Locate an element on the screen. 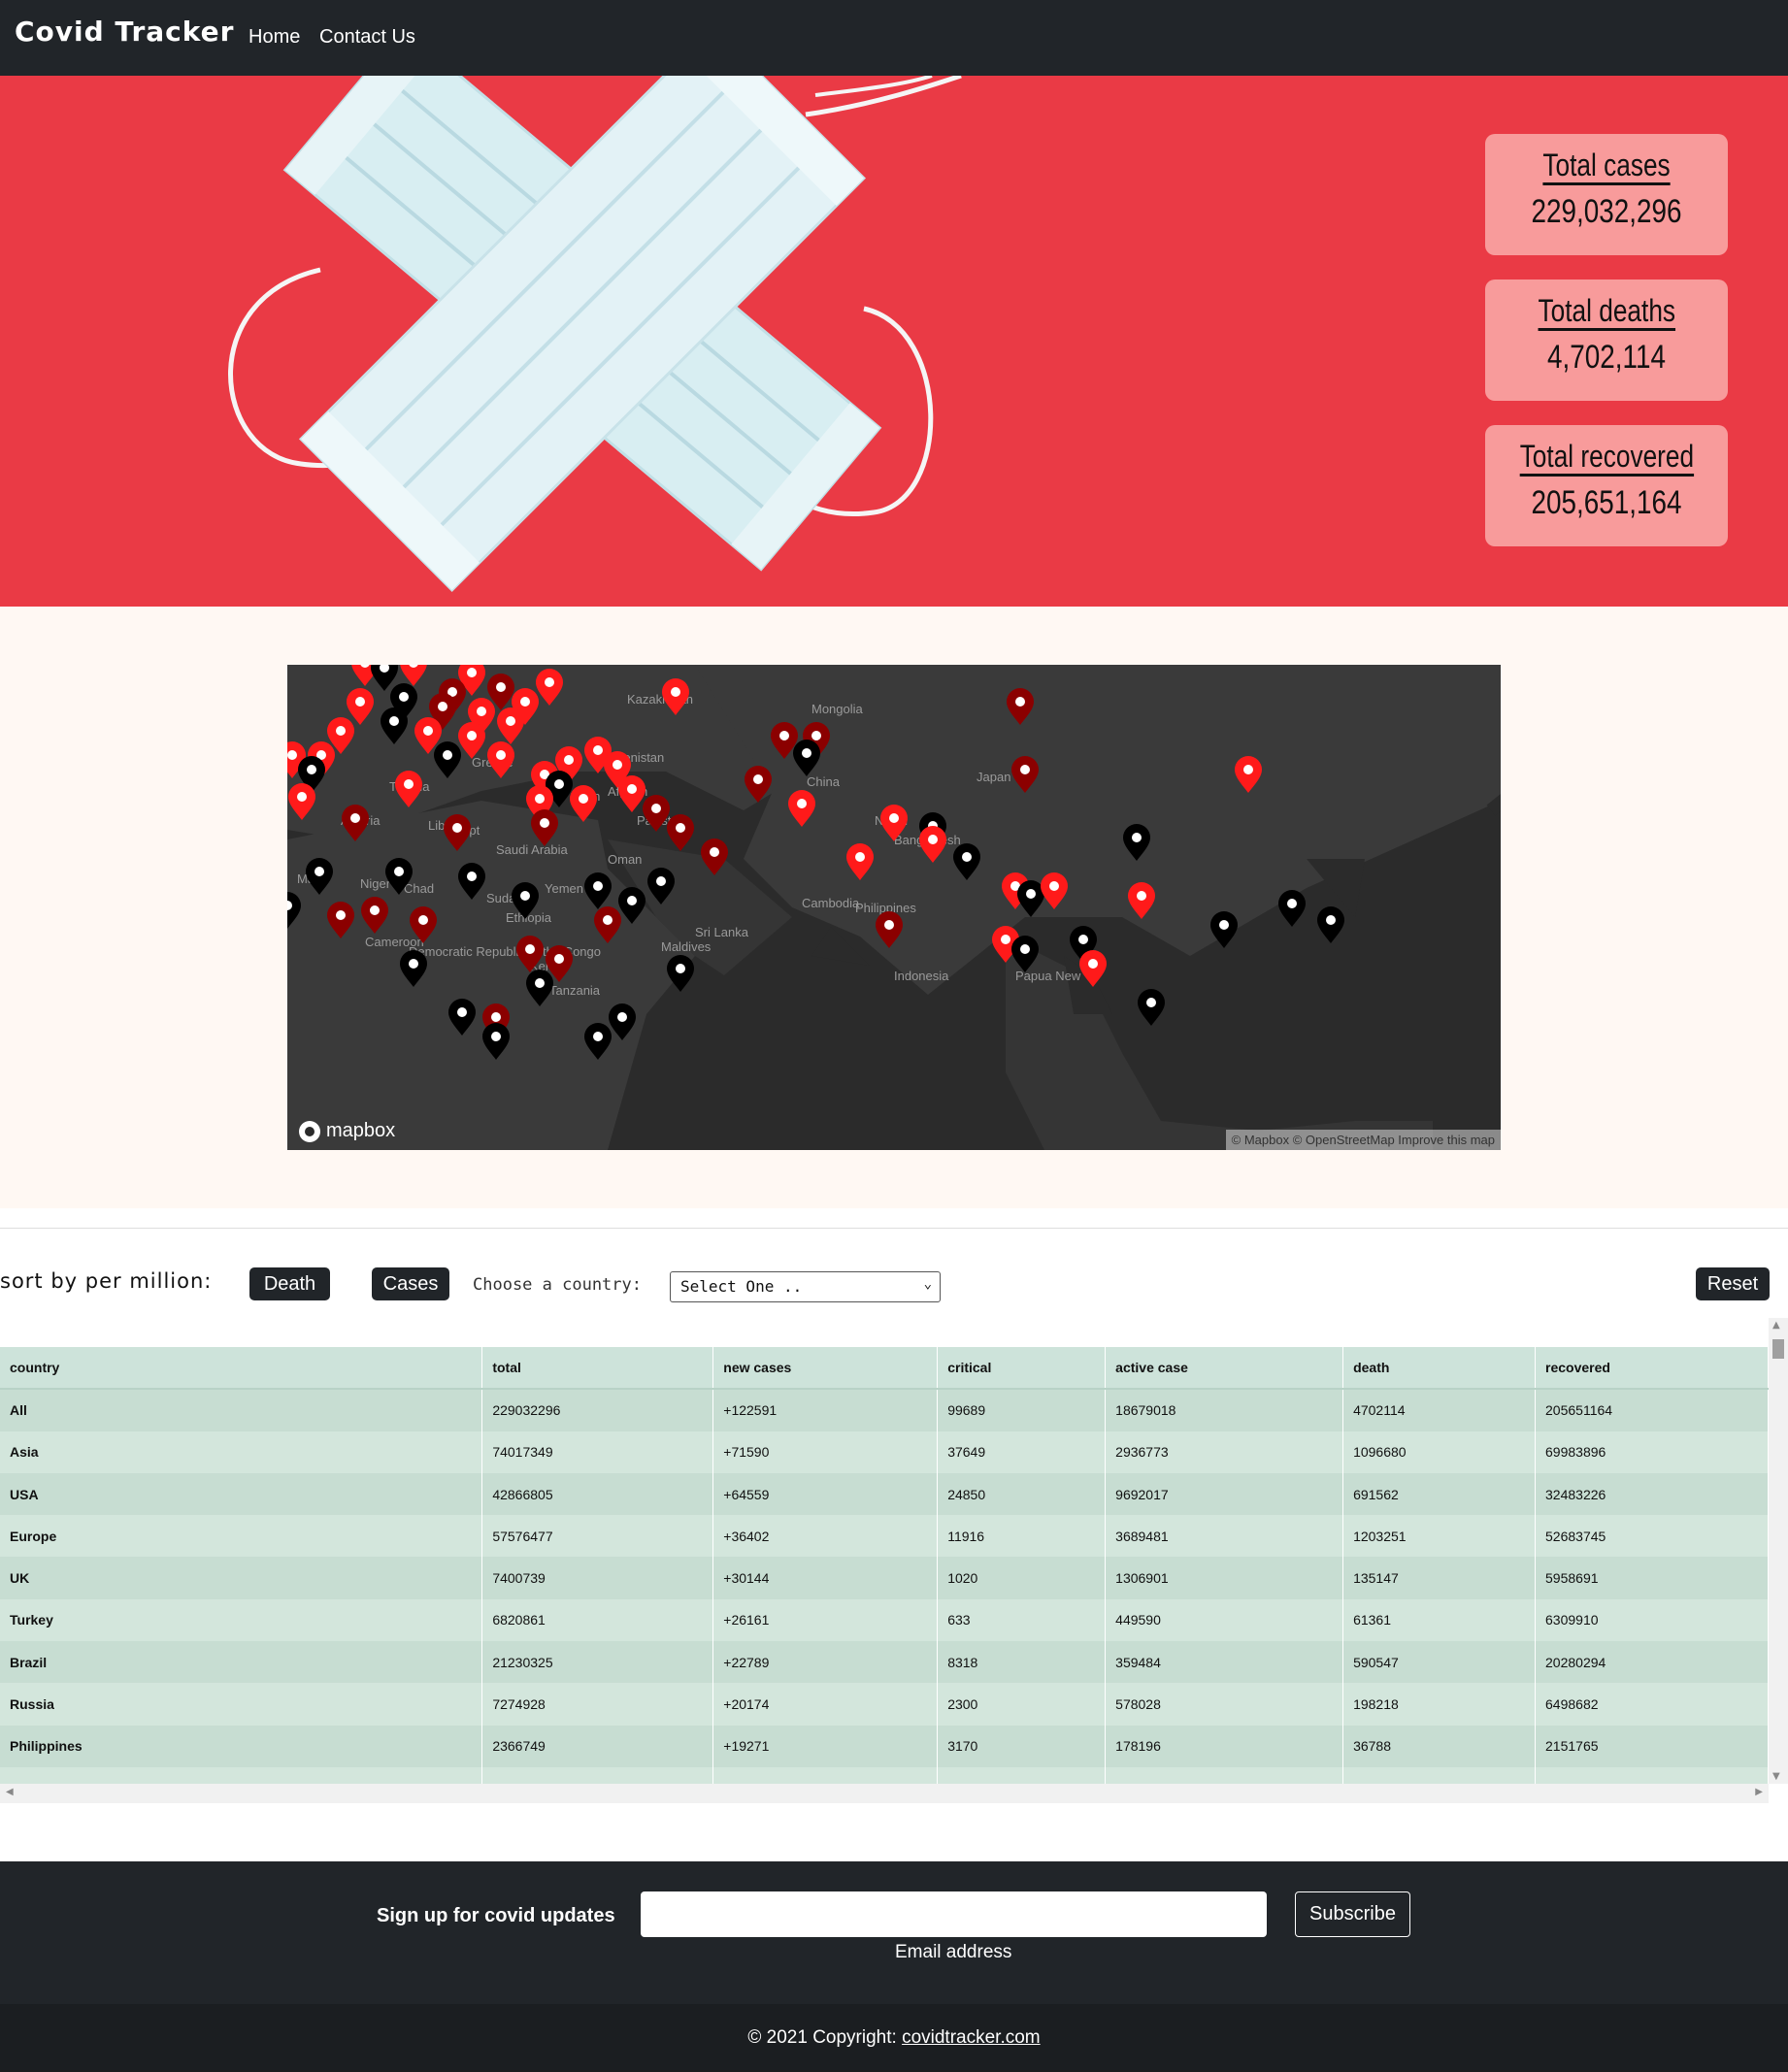  section-divider is located at coordinates (894, 1229).